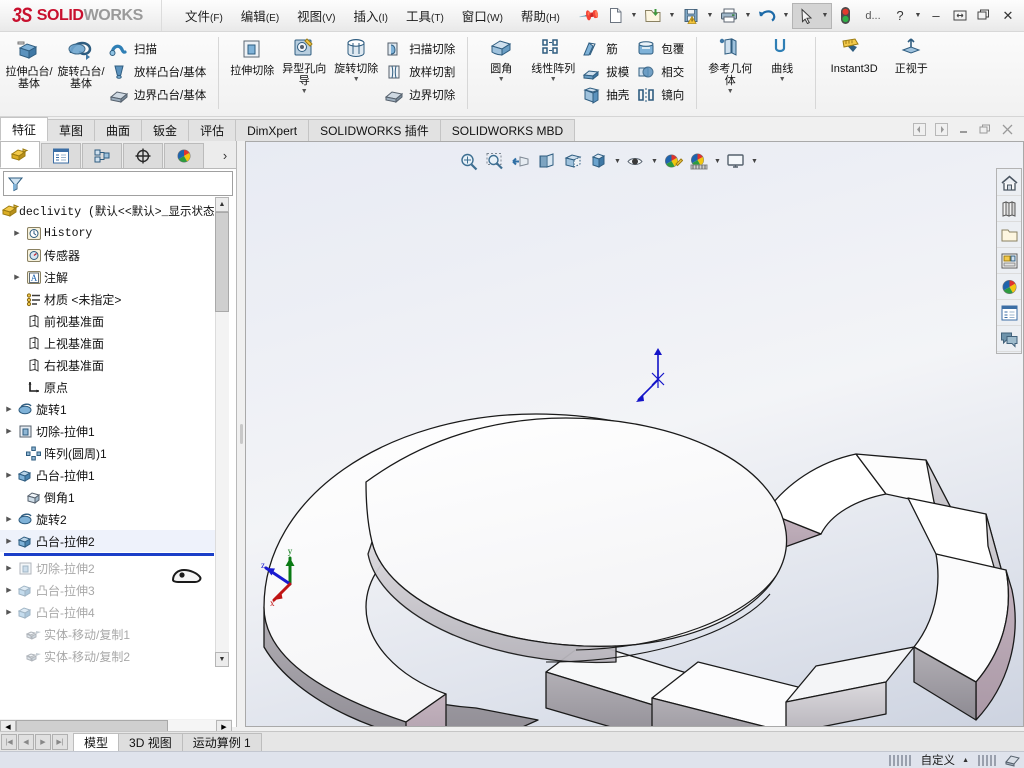 The width and height of the screenshot is (1024, 768). I want to click on linear-pattern-button: 线性阵列 ▼, so click(553, 60).